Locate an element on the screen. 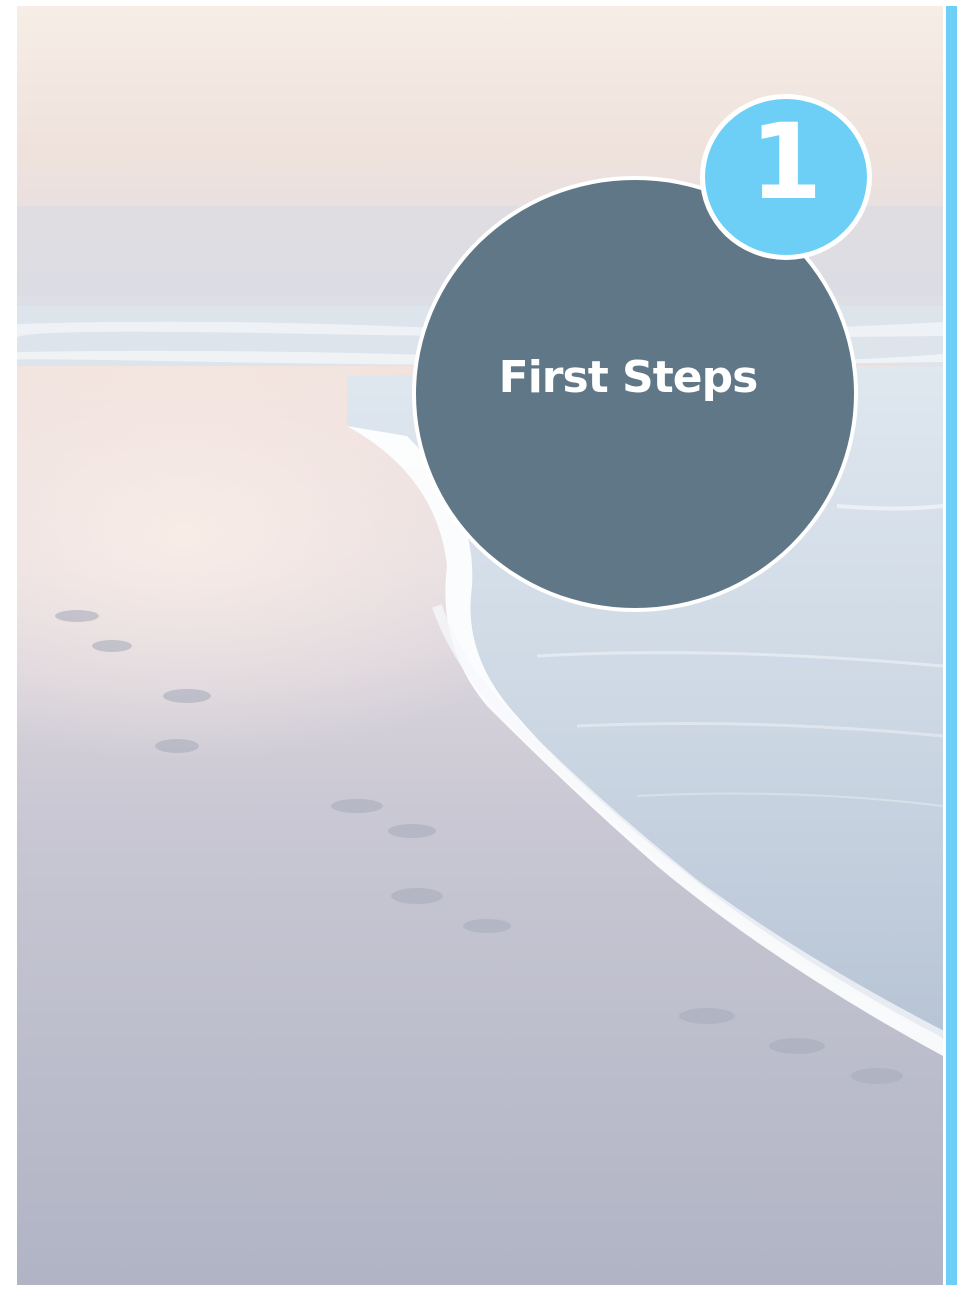  chapter-number: 1 is located at coordinates (786, 162).